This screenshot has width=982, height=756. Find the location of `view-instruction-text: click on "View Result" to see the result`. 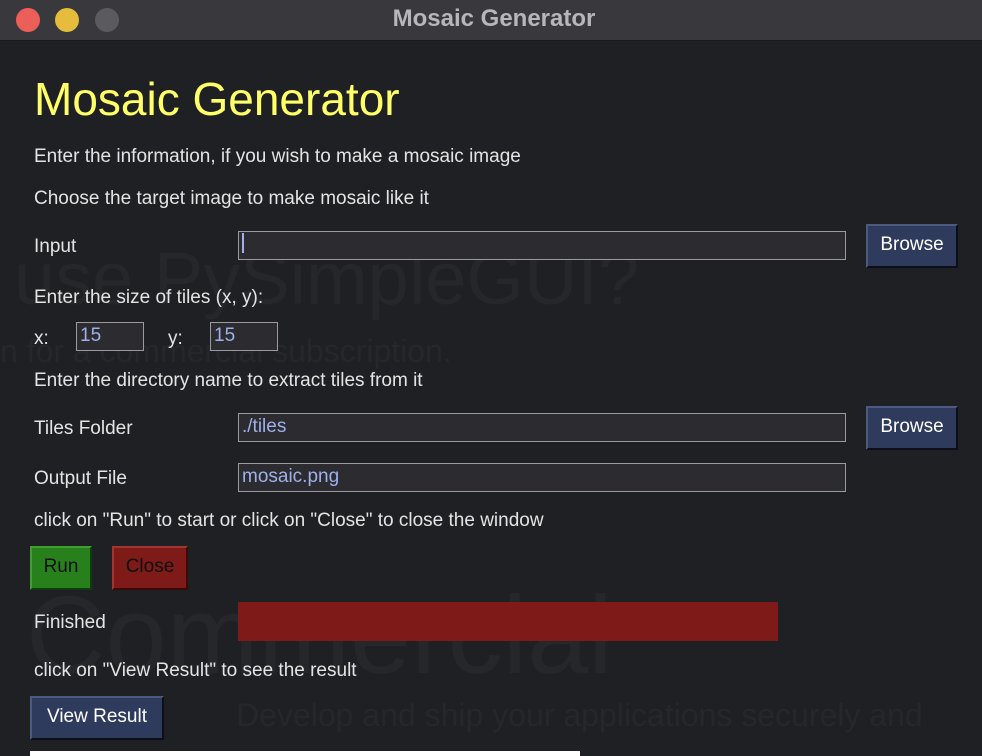

view-instruction-text: click on "View Result" to see the result is located at coordinates (195, 670).